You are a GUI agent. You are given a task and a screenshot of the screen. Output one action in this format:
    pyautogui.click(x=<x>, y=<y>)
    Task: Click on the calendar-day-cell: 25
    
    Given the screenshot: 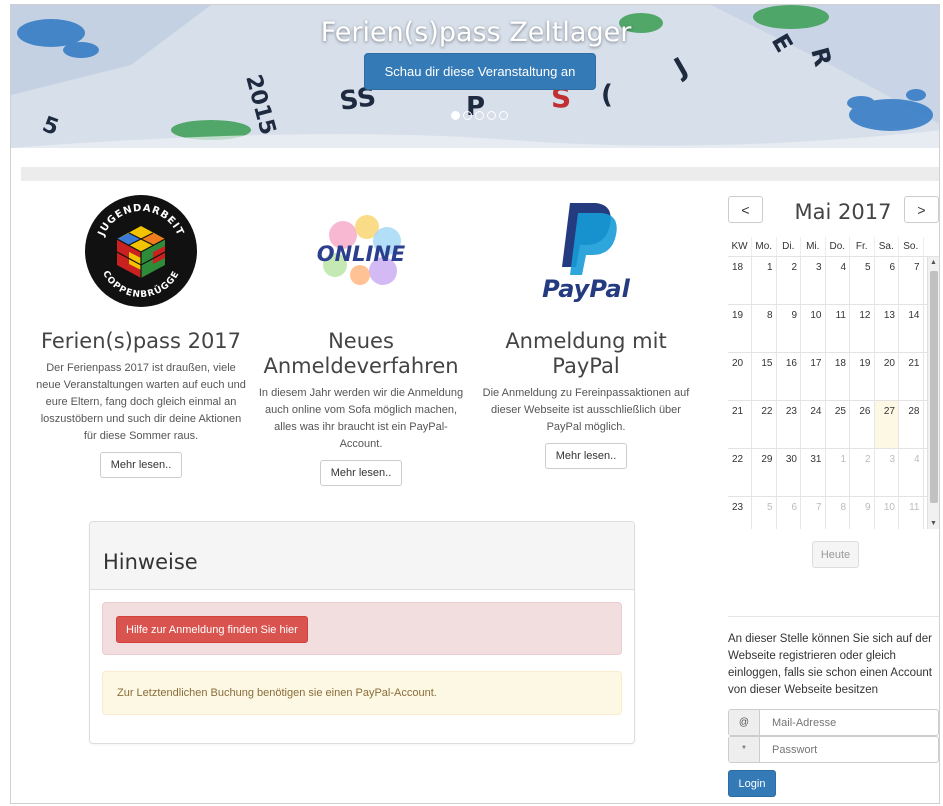 What is the action you would take?
    pyautogui.click(x=838, y=424)
    